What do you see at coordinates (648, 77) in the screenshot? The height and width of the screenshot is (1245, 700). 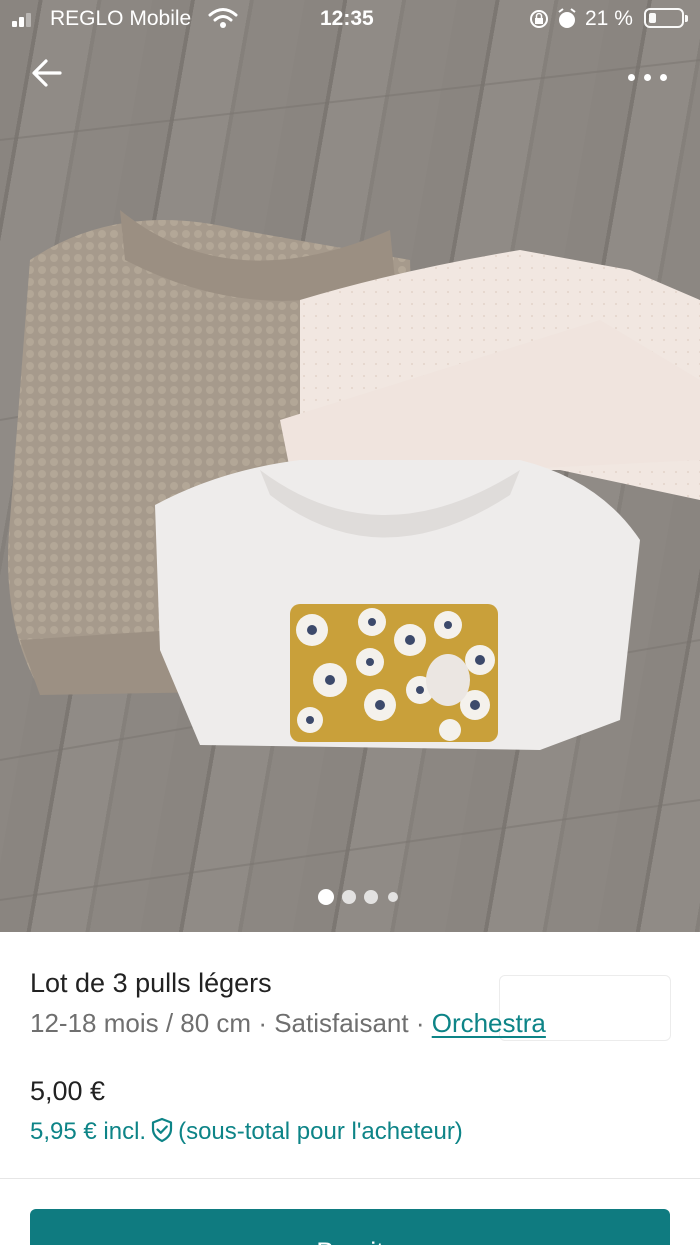 I see `more-options-button` at bounding box center [648, 77].